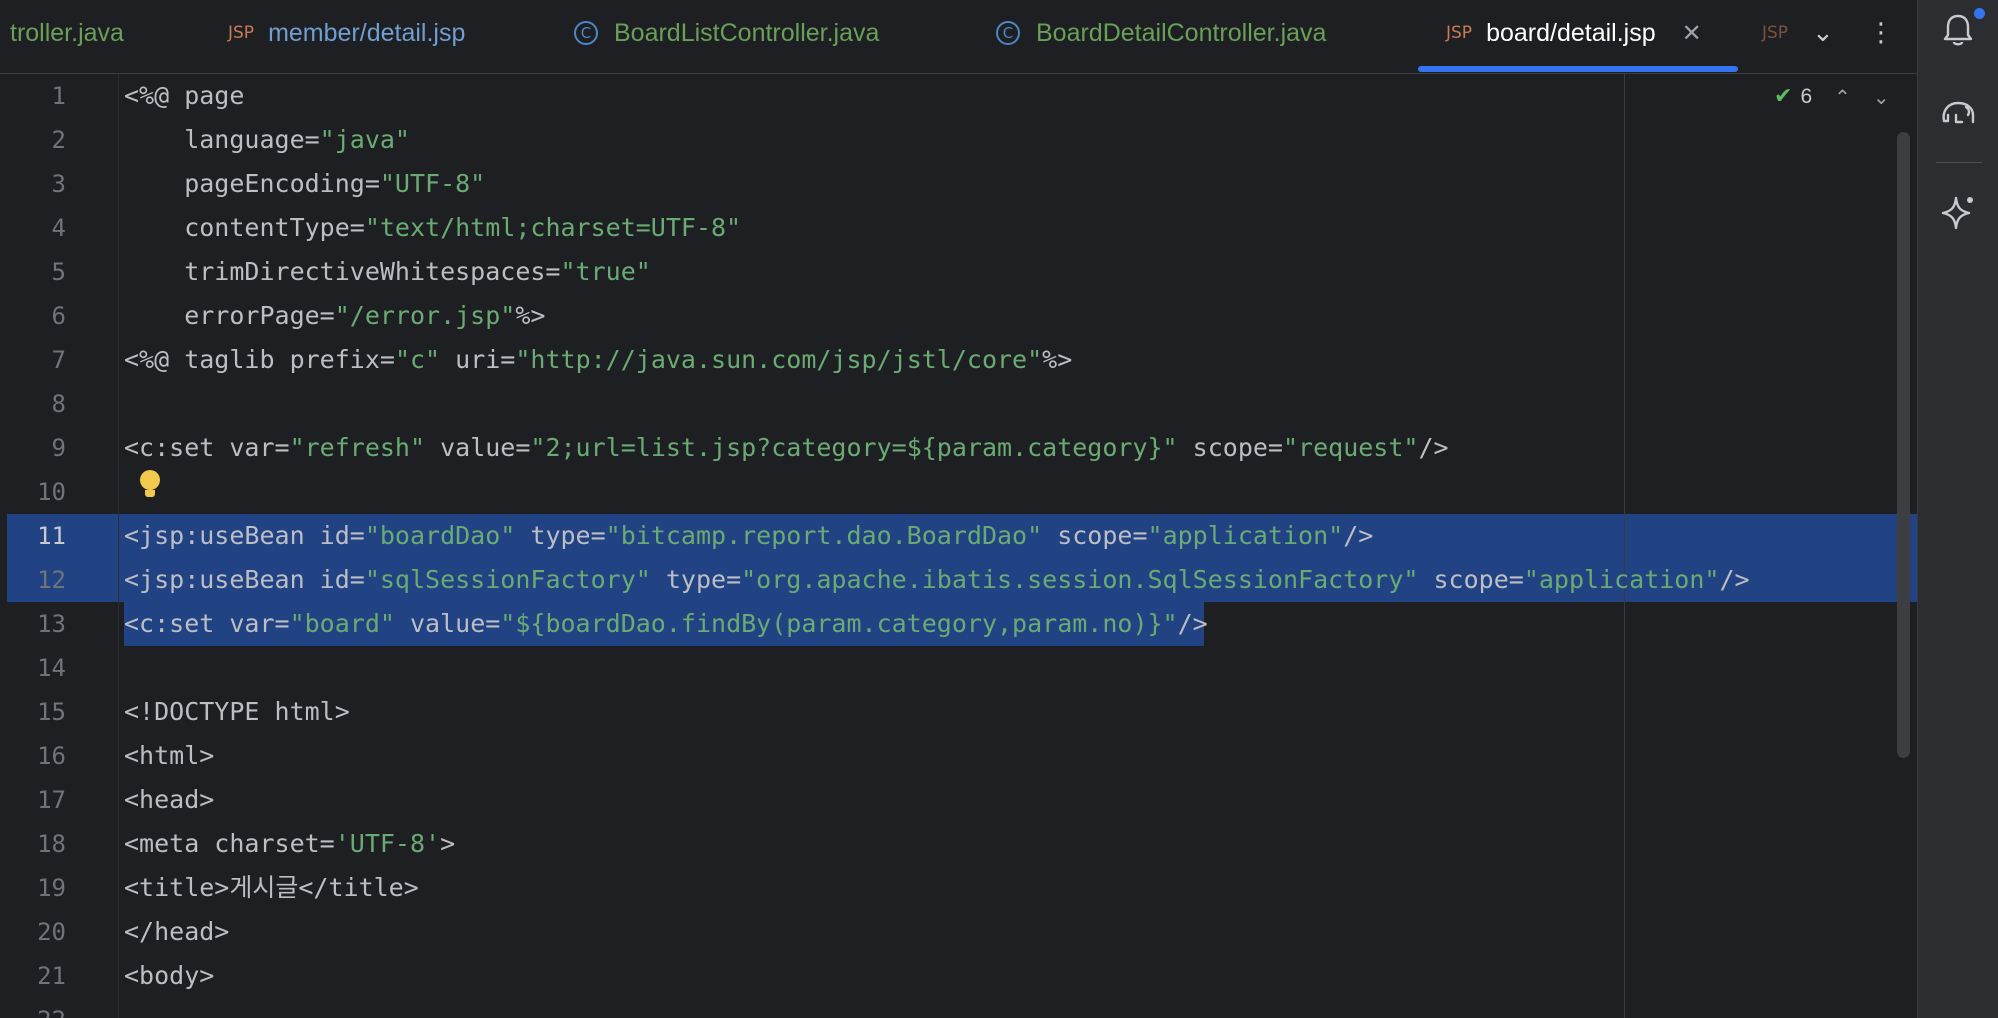  What do you see at coordinates (184, 95) in the screenshot?
I see `code-text: <%@ page` at bounding box center [184, 95].